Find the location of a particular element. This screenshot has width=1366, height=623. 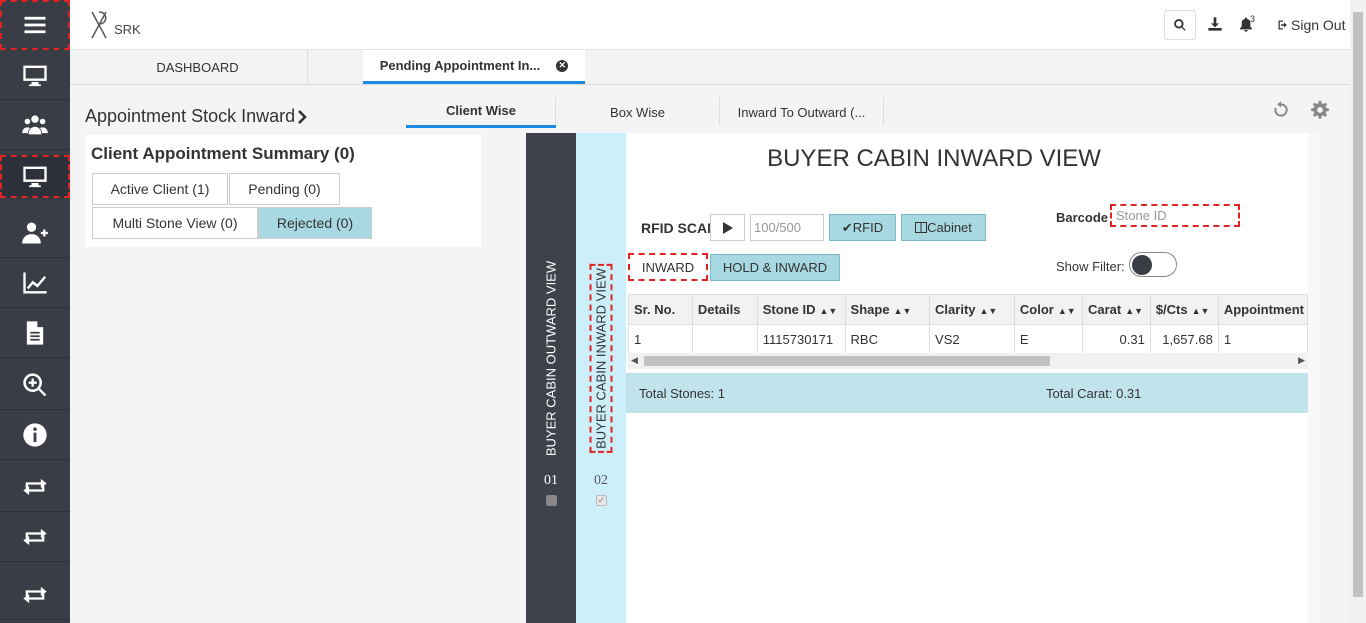

check-icon: ✔ is located at coordinates (847, 227).